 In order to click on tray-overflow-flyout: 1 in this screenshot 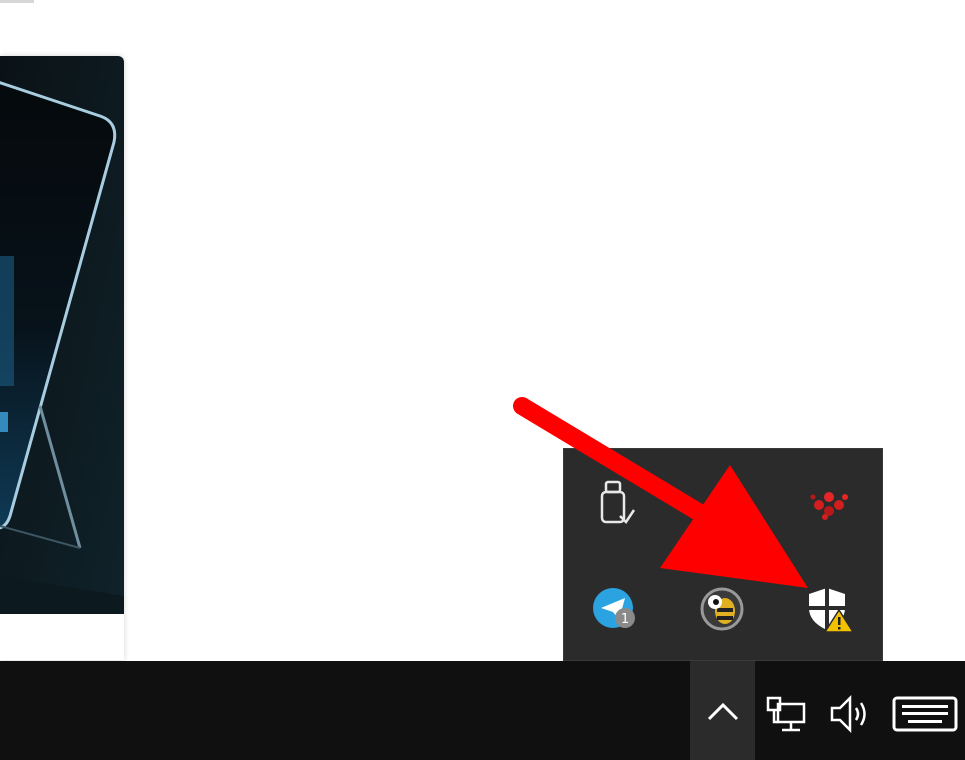, I will do `click(723, 554)`.